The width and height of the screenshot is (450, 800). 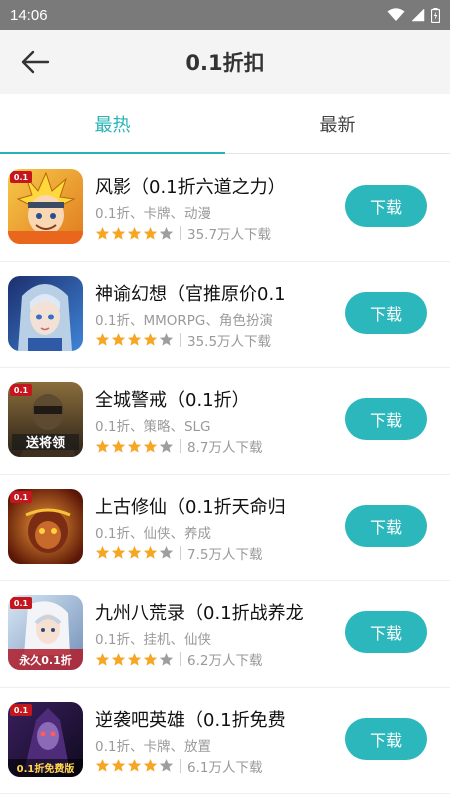 I want to click on game-icon: 0.1 永久0.1折, so click(x=45, y=632).